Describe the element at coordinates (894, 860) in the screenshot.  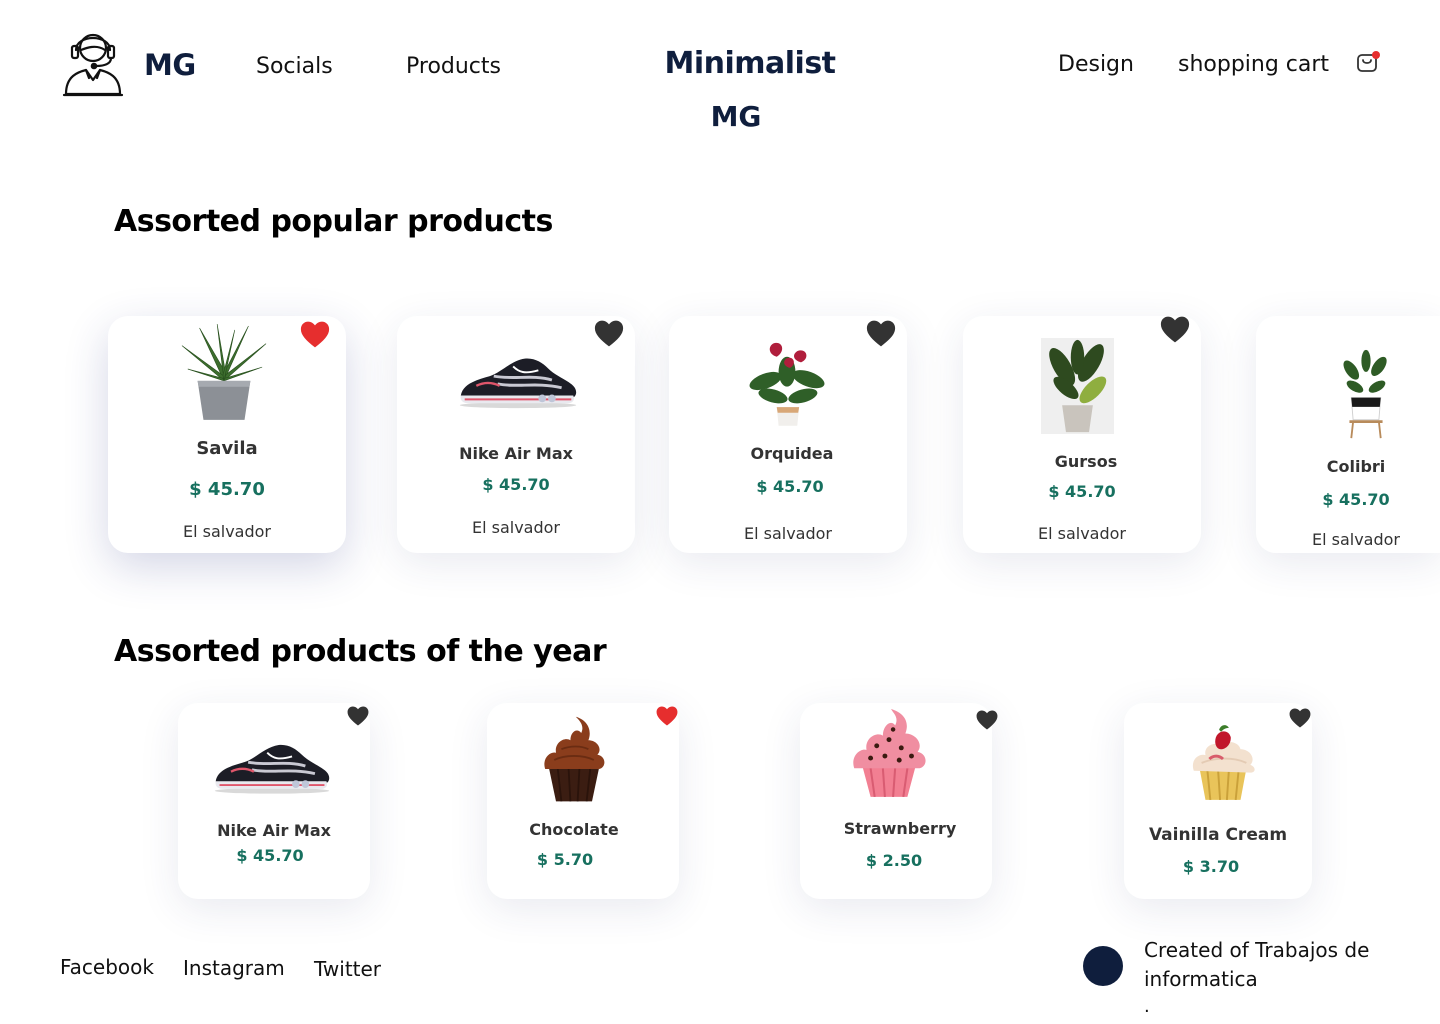
I see `product-price: $ 2.50` at that location.